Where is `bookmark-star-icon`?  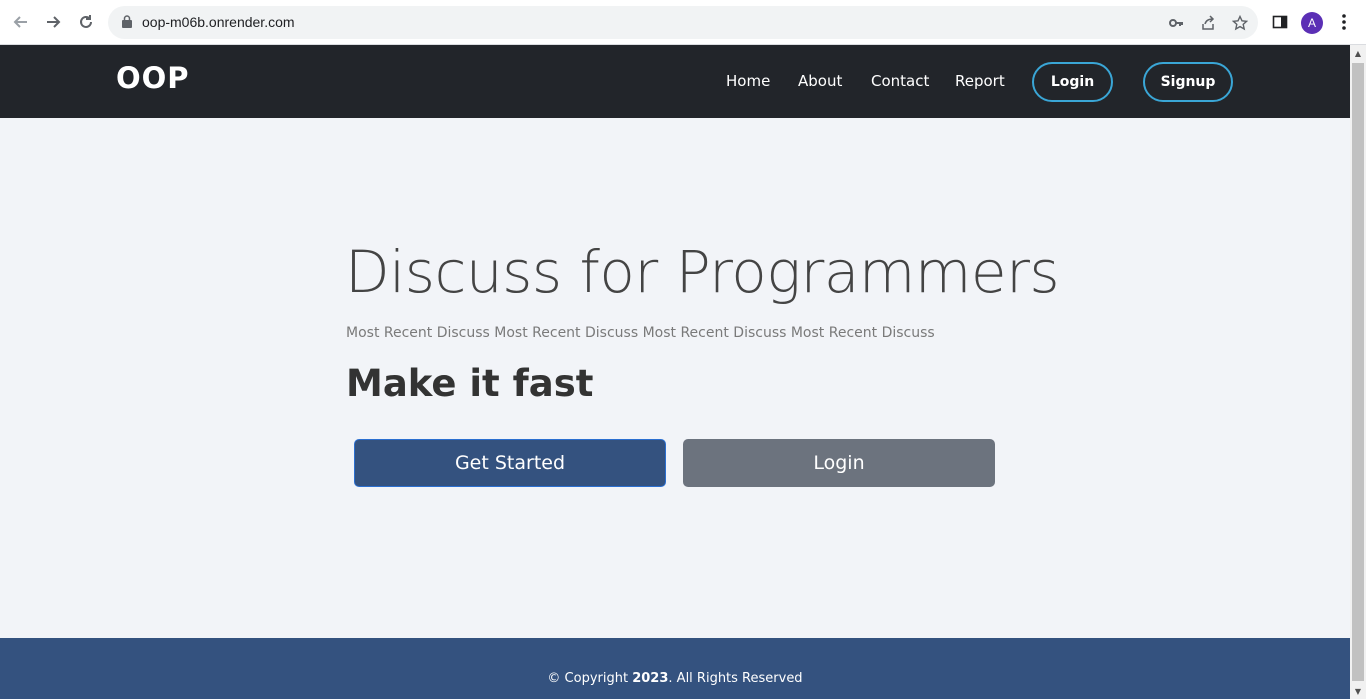 bookmark-star-icon is located at coordinates (1240, 23).